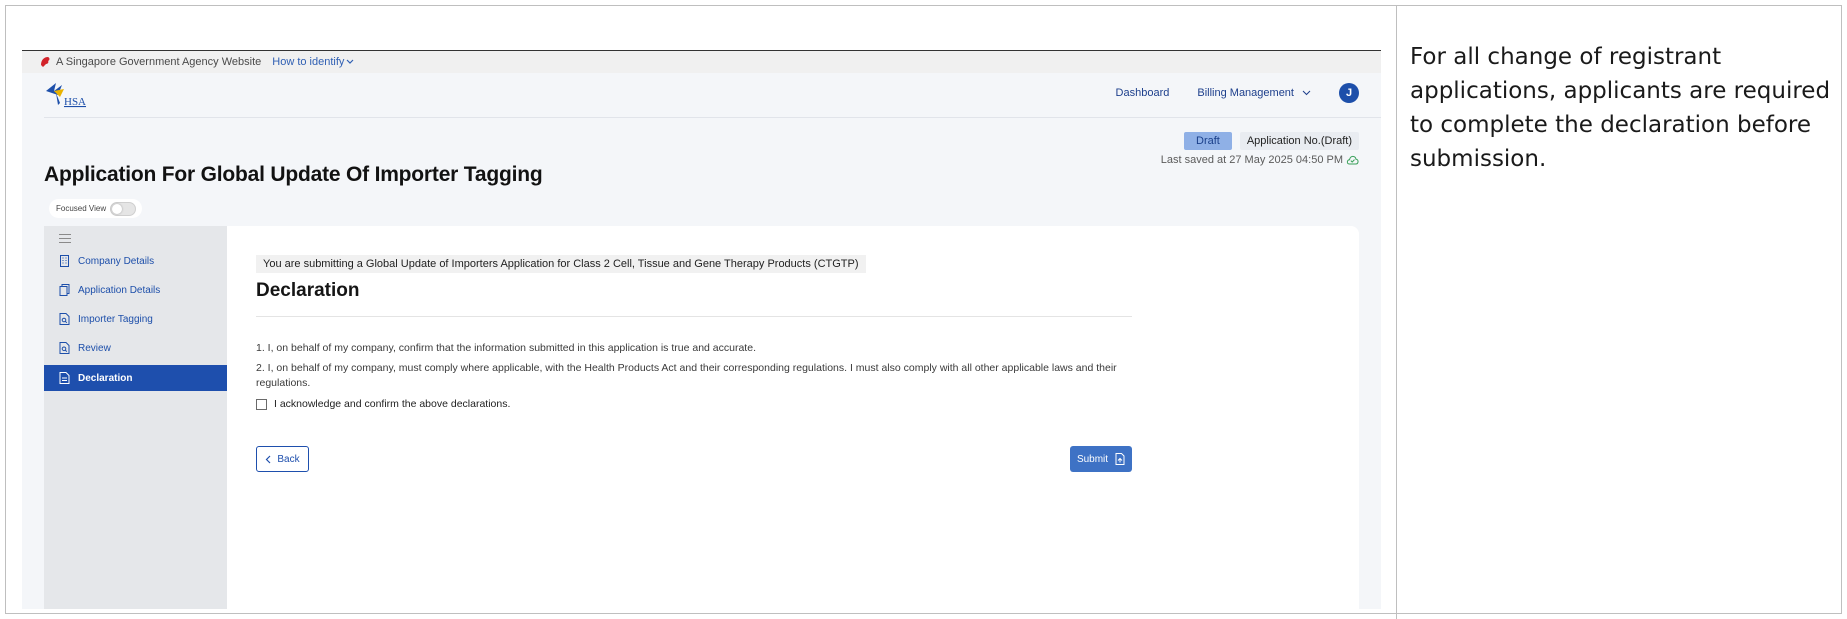 This screenshot has width=1847, height=619. What do you see at coordinates (701, 95) in the screenshot?
I see `site-header: HSA Dashboard Billing Management J` at bounding box center [701, 95].